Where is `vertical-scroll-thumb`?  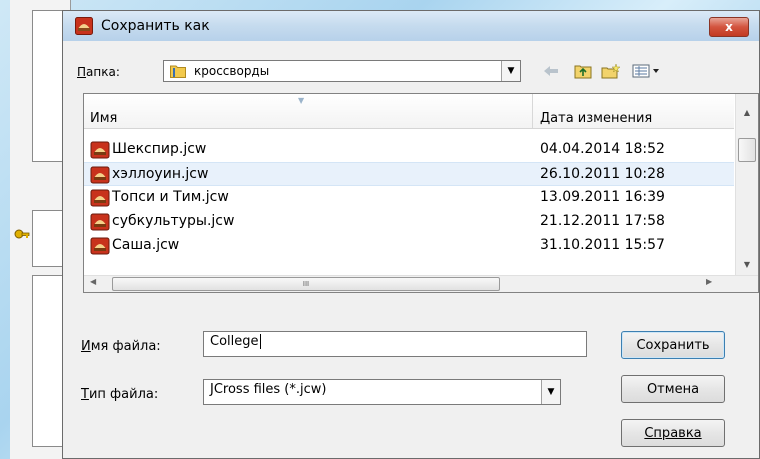
vertical-scroll-thumb is located at coordinates (747, 150).